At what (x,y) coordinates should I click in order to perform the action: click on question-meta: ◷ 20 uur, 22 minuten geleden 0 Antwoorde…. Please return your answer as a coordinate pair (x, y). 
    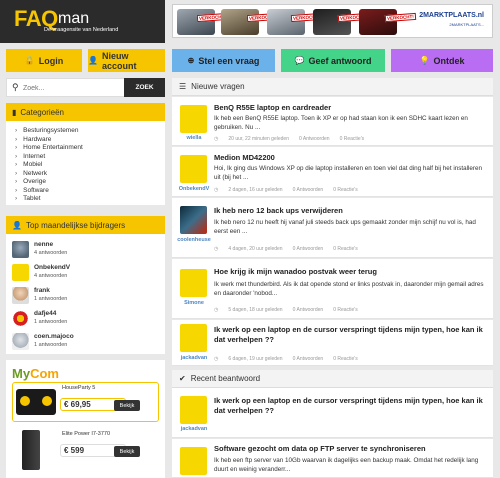
    Looking at the image, I should click on (289, 139).